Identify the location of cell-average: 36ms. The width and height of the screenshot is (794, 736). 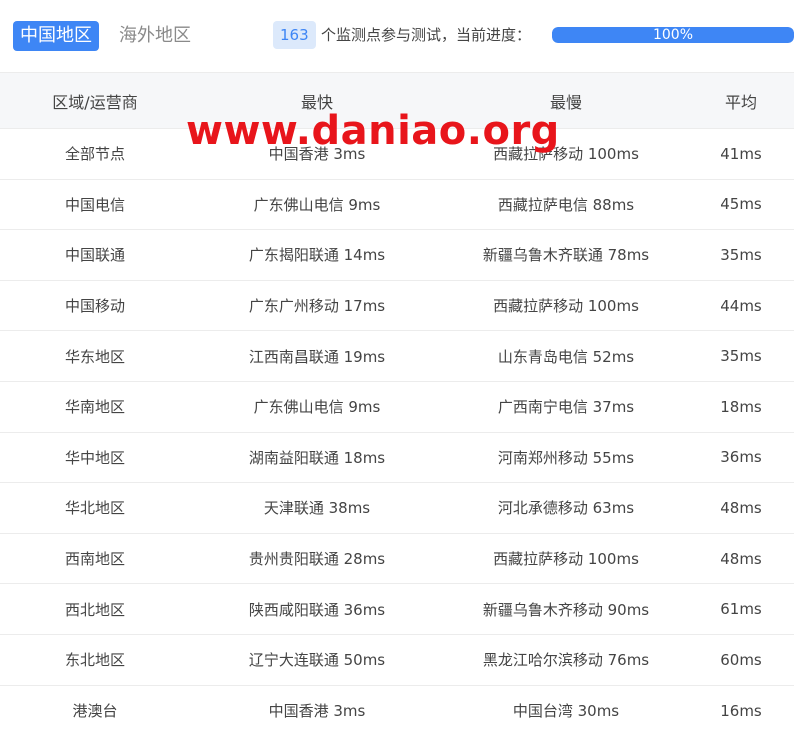
(741, 458).